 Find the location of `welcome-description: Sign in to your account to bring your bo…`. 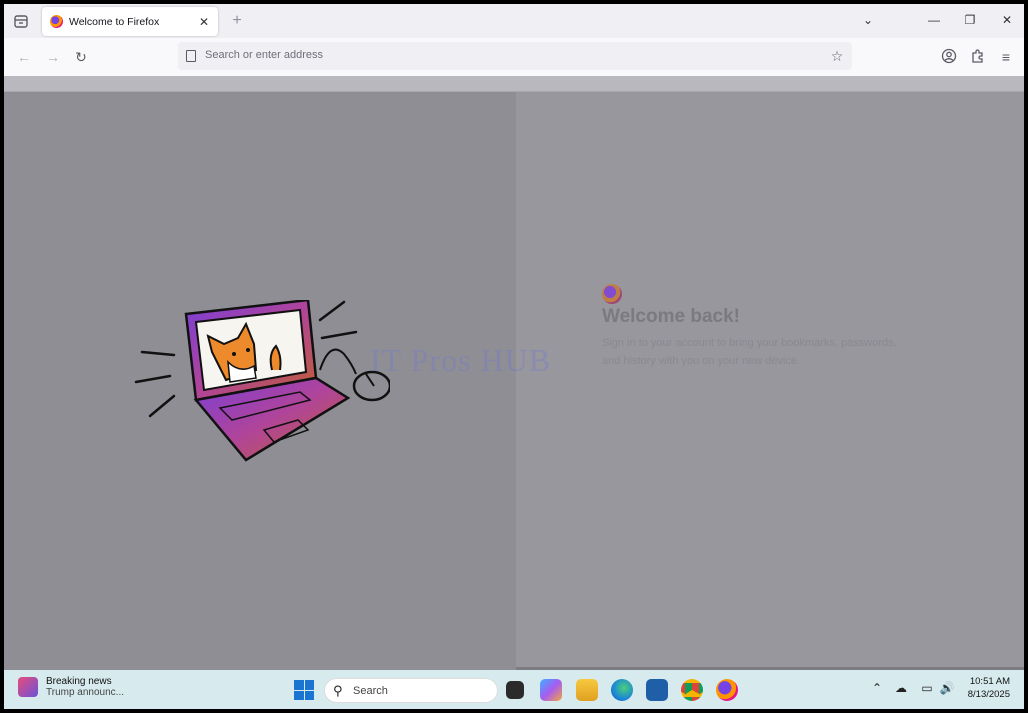

welcome-description: Sign in to your account to bring your bo… is located at coordinates (772, 352).